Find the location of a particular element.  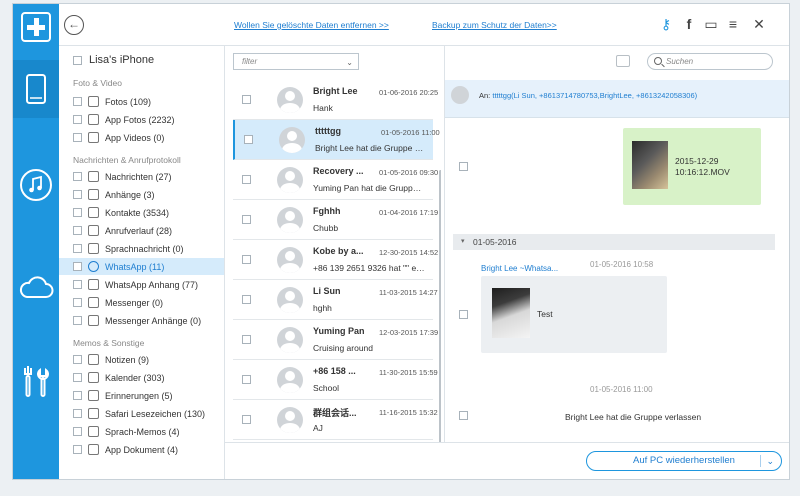

music-nav-button is located at coordinates (36, 185).